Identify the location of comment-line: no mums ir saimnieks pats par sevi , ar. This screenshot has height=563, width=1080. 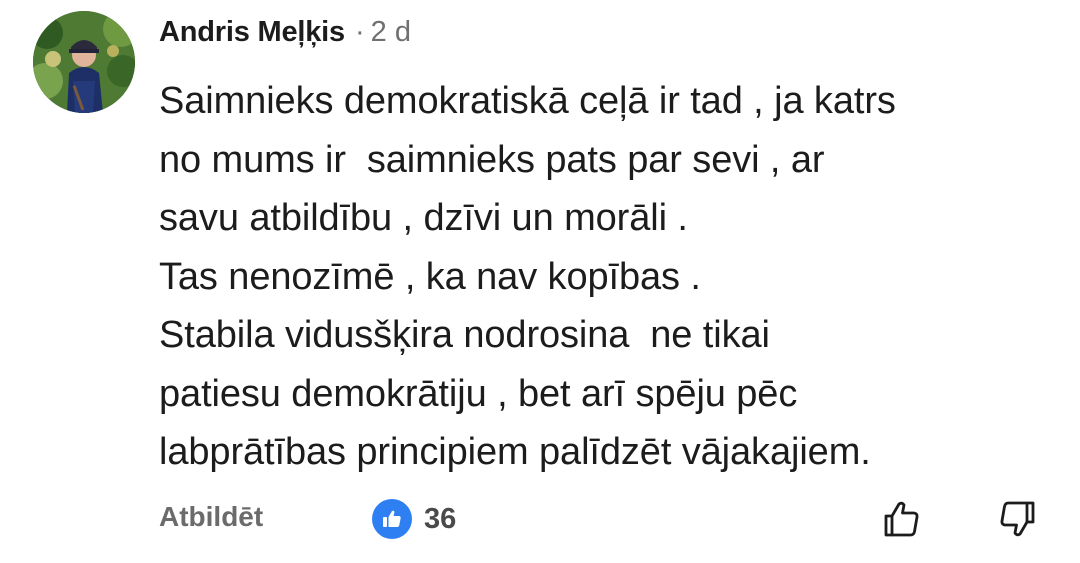
(492, 159).